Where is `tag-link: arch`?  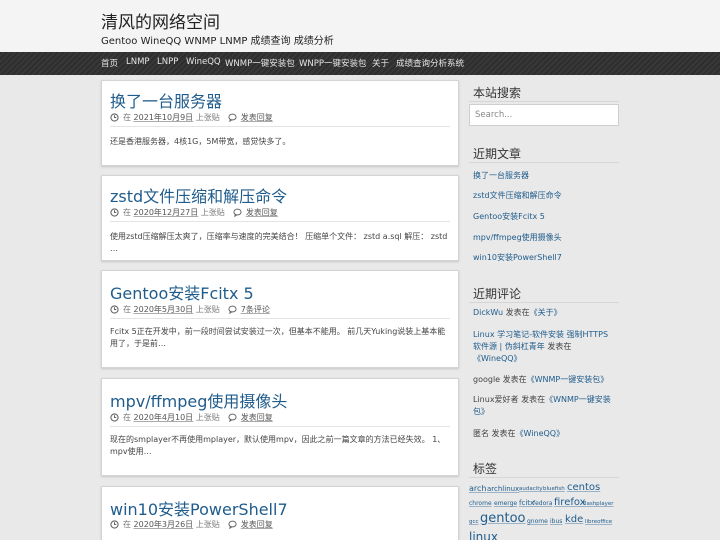 tag-link: arch is located at coordinates (477, 488).